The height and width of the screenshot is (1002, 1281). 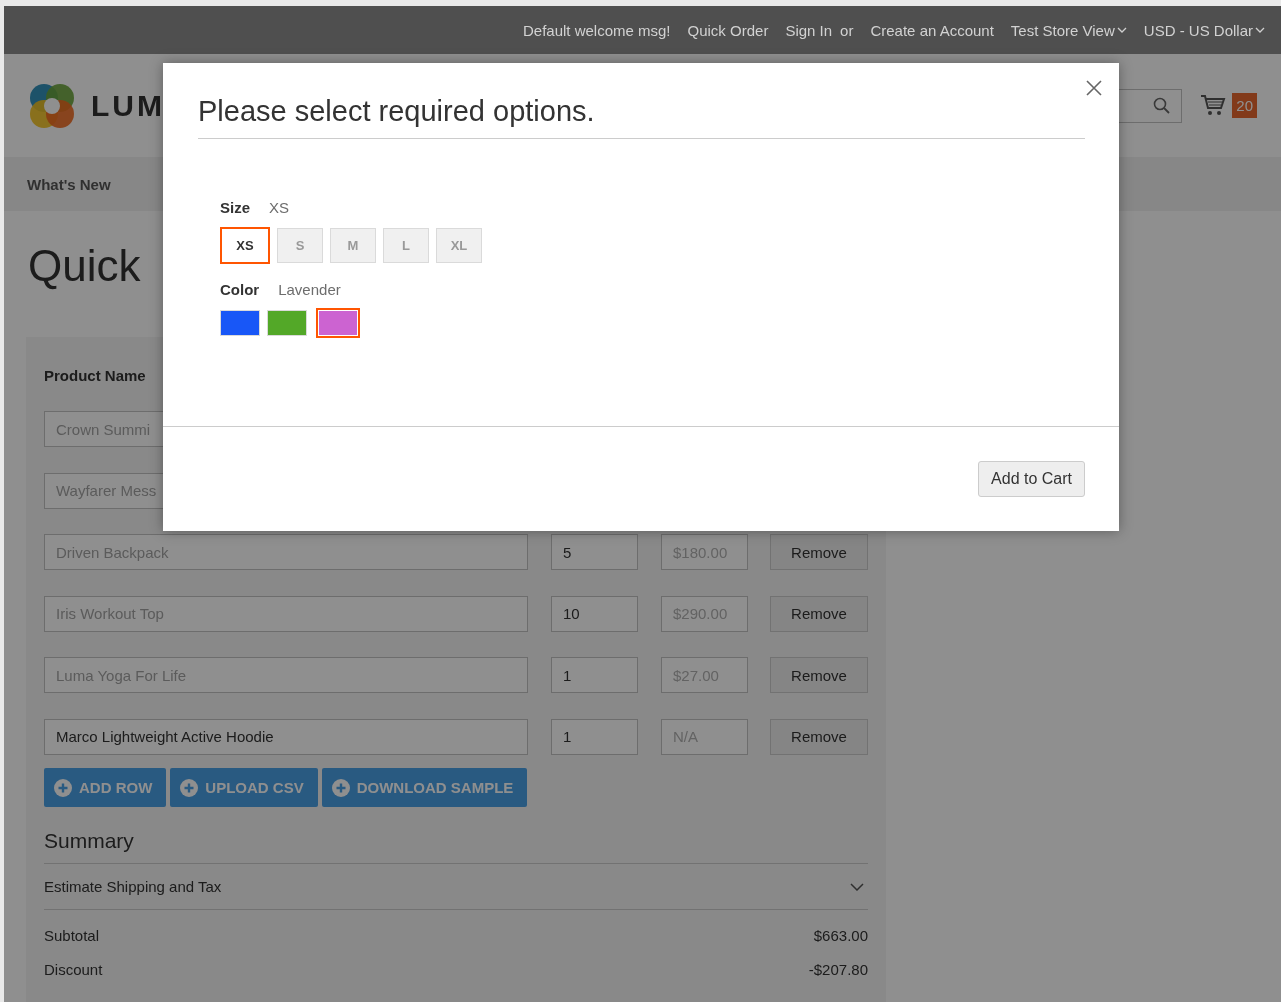 What do you see at coordinates (932, 30) in the screenshot?
I see `header-link: Create an Account` at bounding box center [932, 30].